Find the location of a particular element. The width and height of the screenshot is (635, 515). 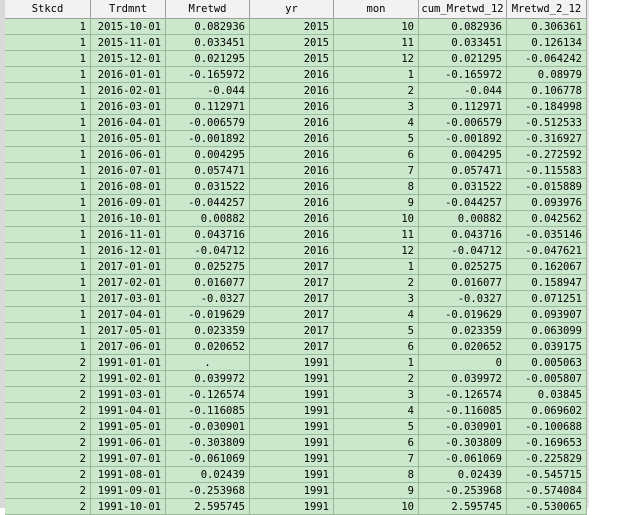

cell-cum-mretwd-12: 0.031522 is located at coordinates (463, 187).